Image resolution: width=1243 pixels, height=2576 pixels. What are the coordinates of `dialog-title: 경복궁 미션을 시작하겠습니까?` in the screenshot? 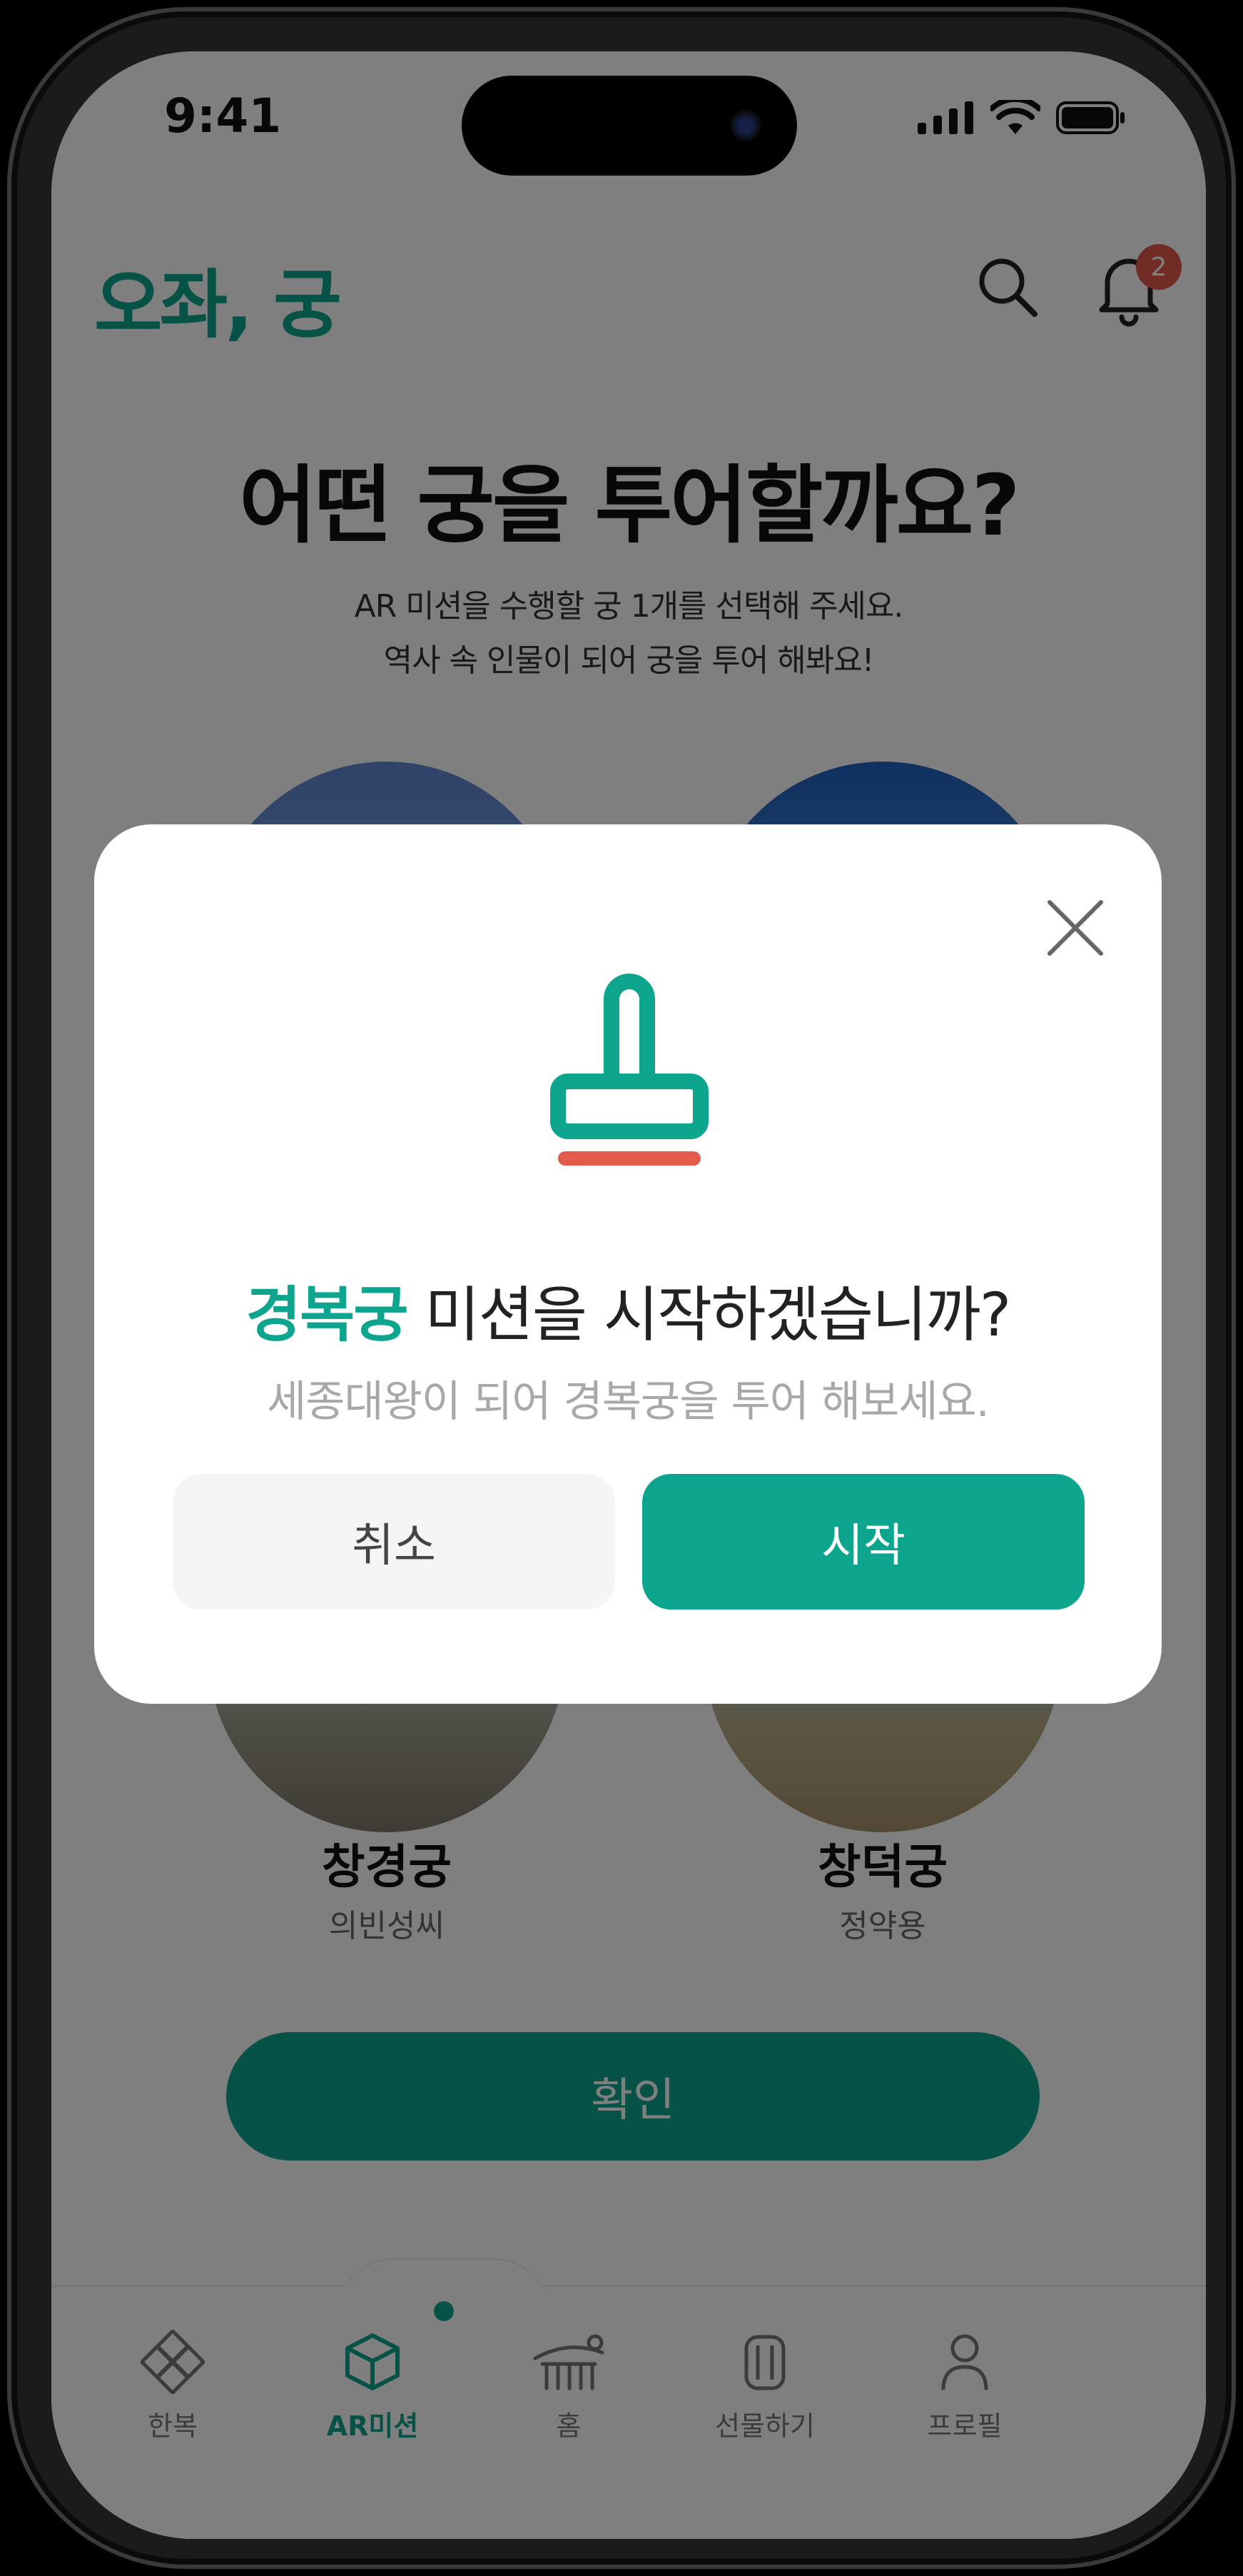 It's located at (628, 1310).